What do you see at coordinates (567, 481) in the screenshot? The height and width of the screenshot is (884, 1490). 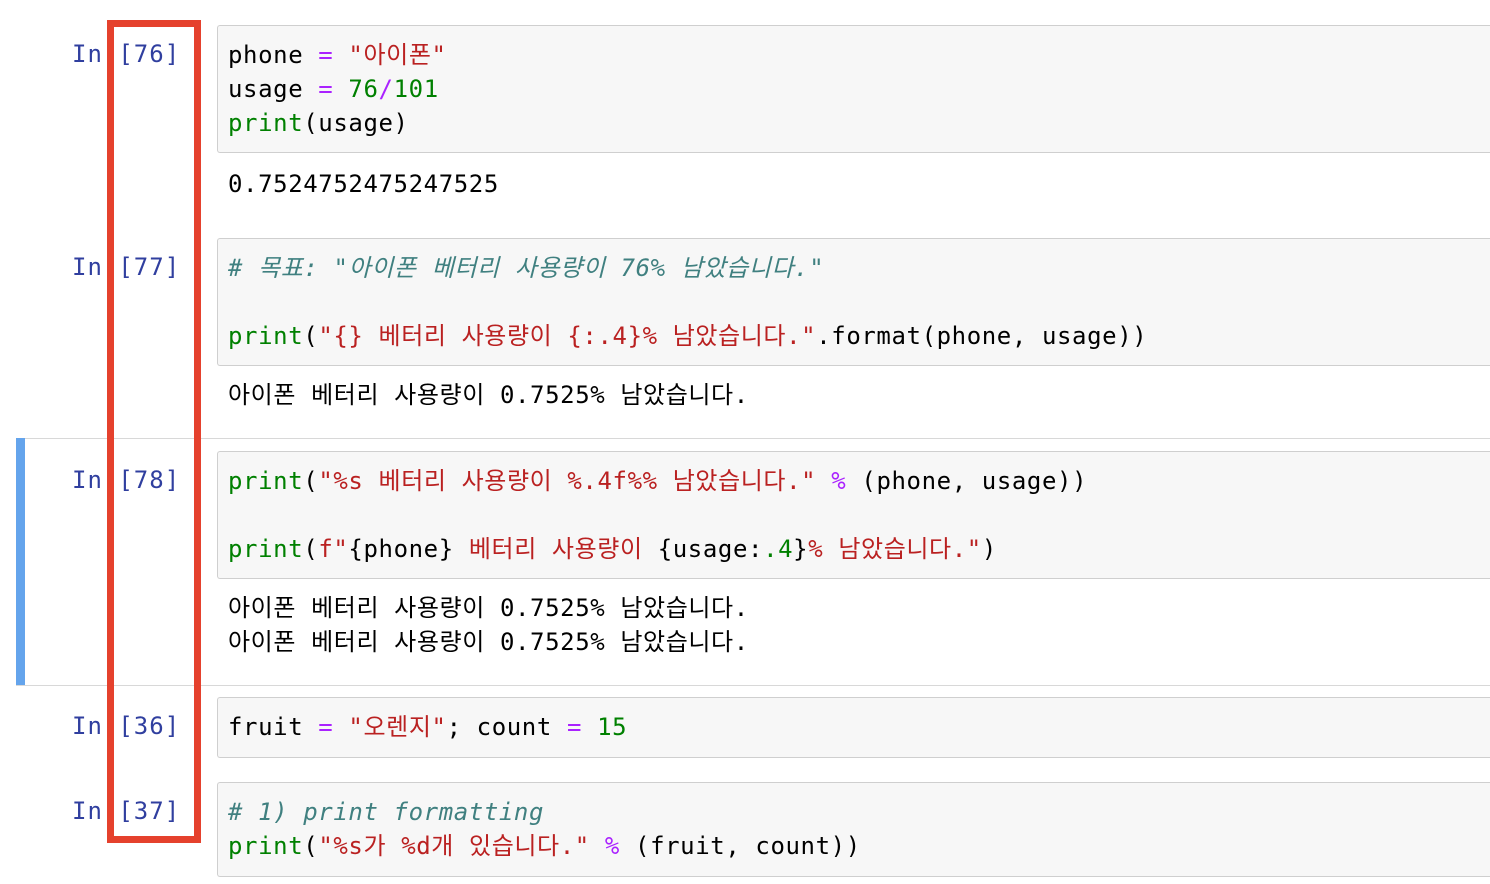 I see `code-token: "%s 베터리 사용량이 %.4f%% 남았습니다."` at bounding box center [567, 481].